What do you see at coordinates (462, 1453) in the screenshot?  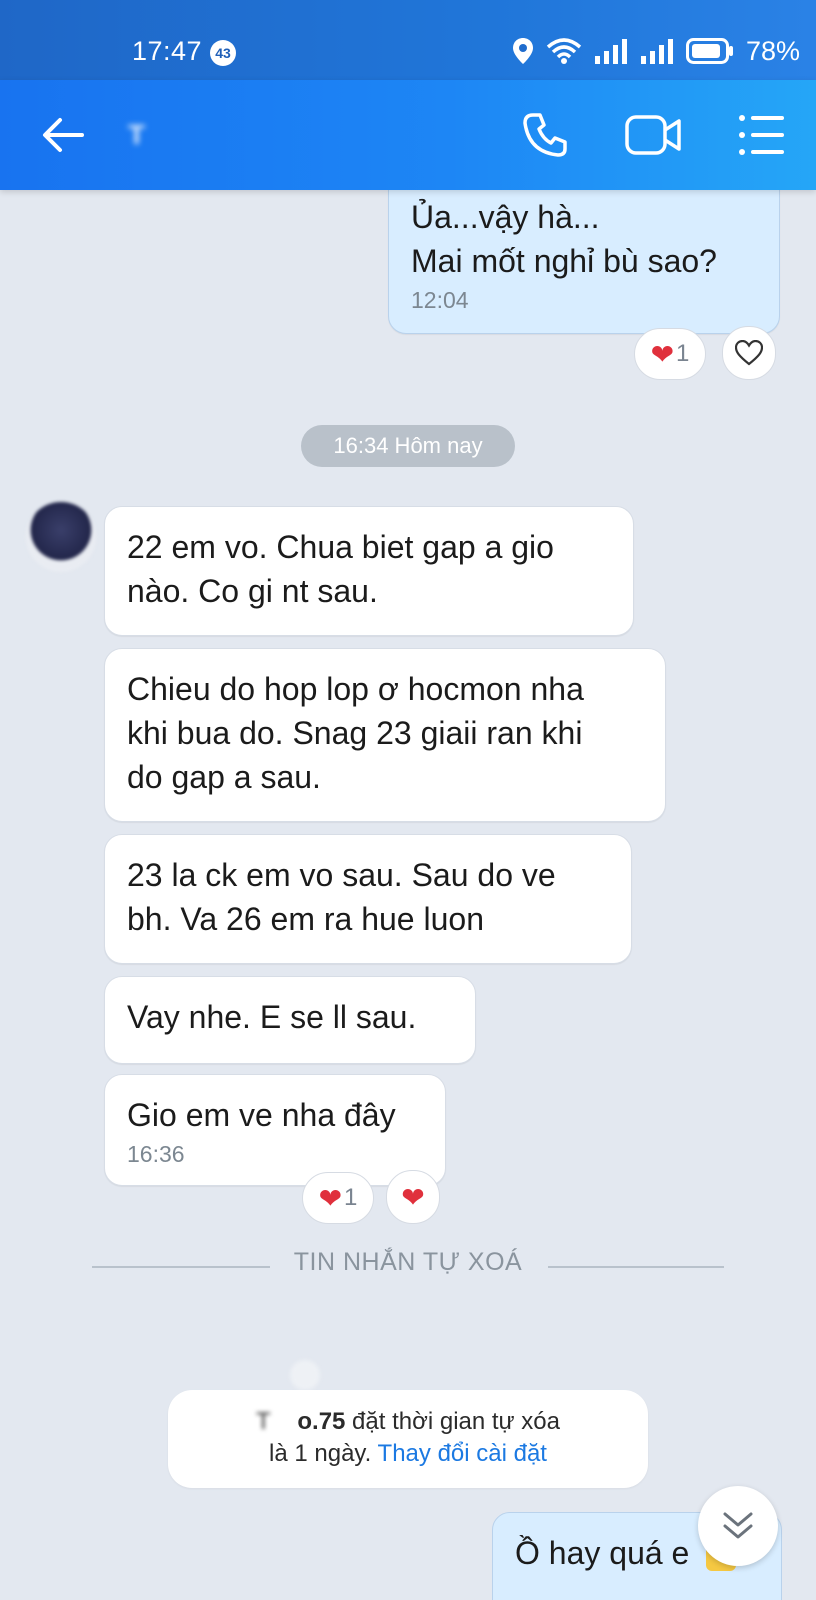 I see `change-settings-link: Thay đổi cài đặt` at bounding box center [462, 1453].